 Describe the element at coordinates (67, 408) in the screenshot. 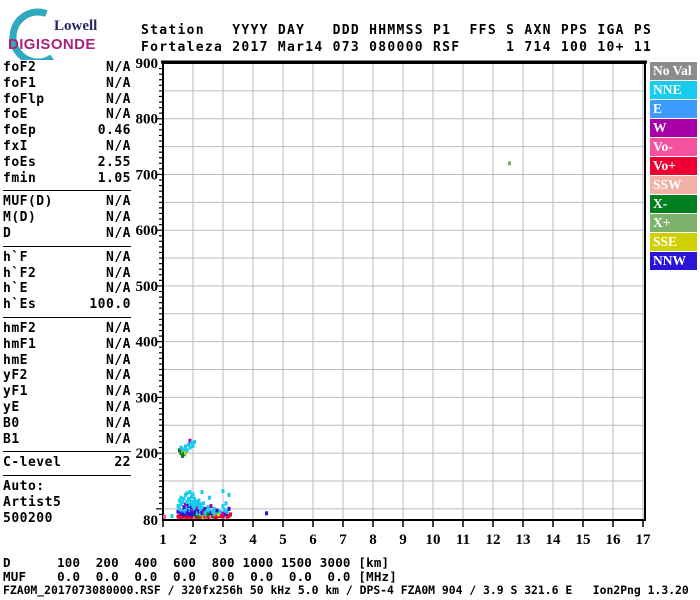

I see `param-row-ye: yE N/A` at that location.